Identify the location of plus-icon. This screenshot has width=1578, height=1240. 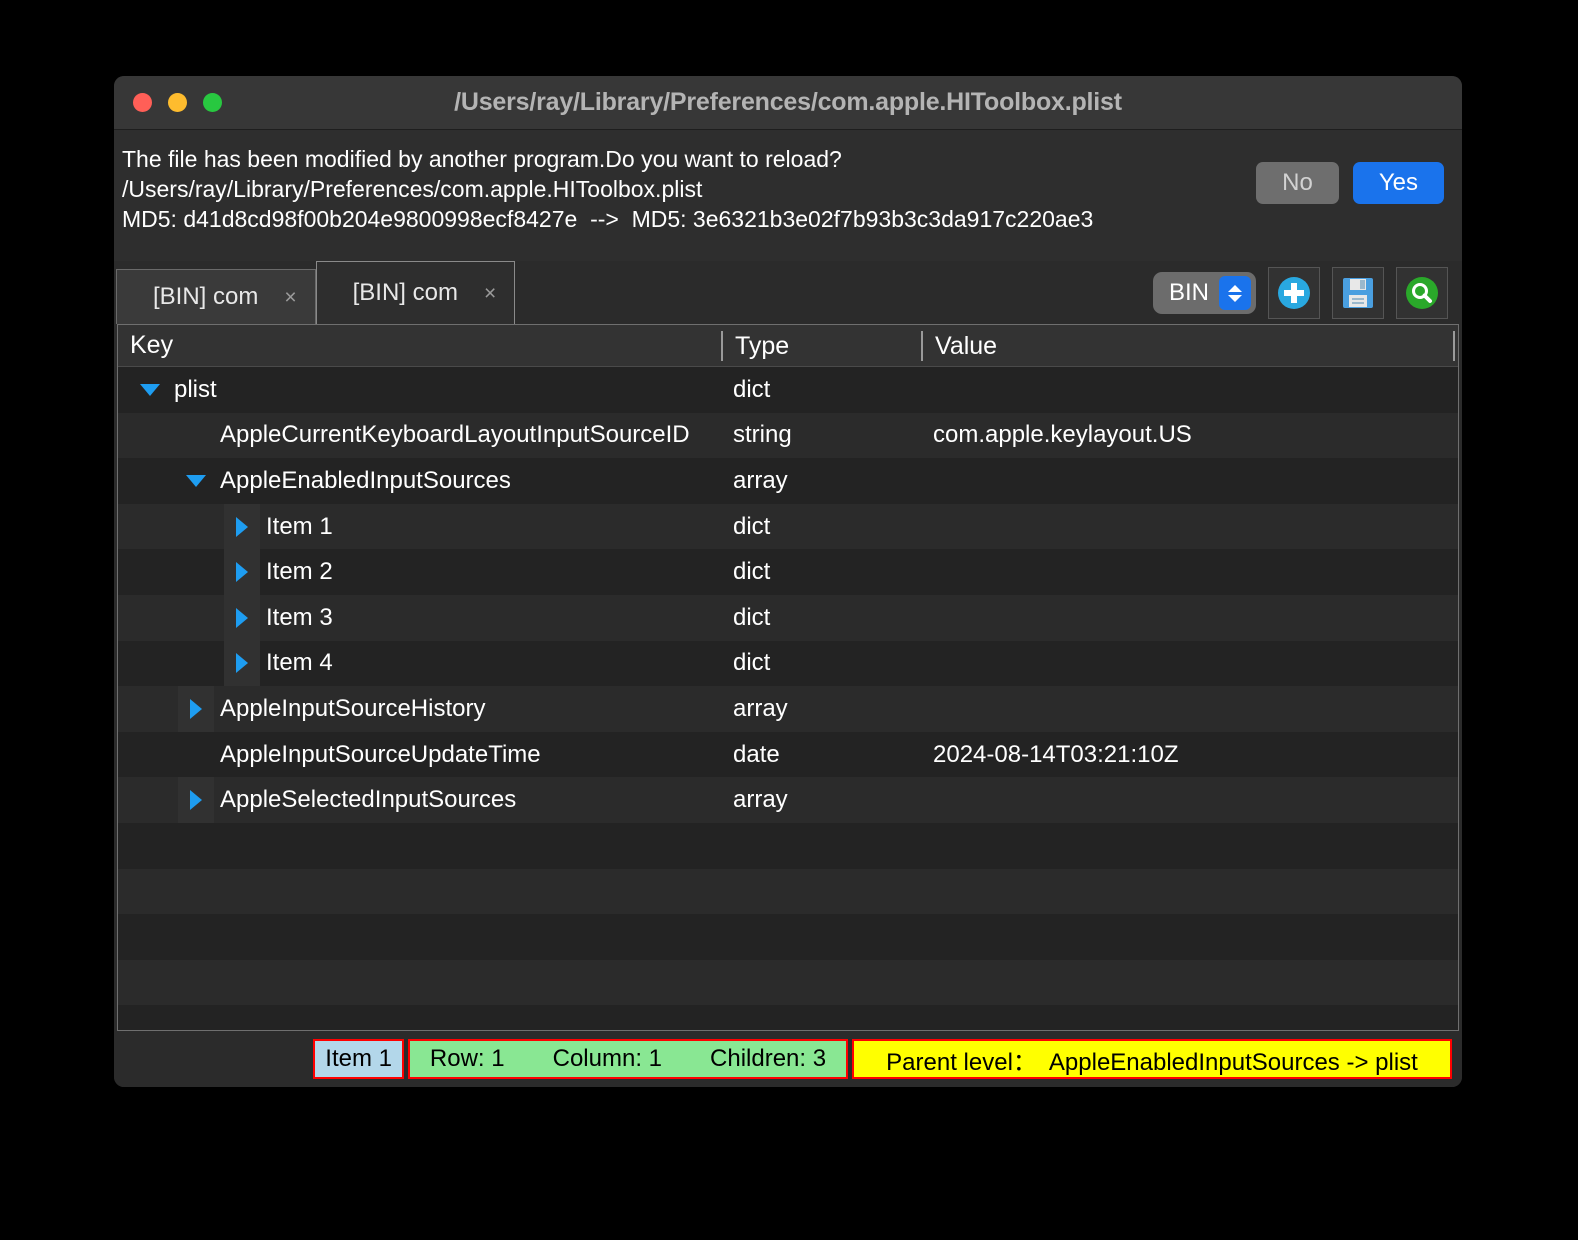
(1294, 293).